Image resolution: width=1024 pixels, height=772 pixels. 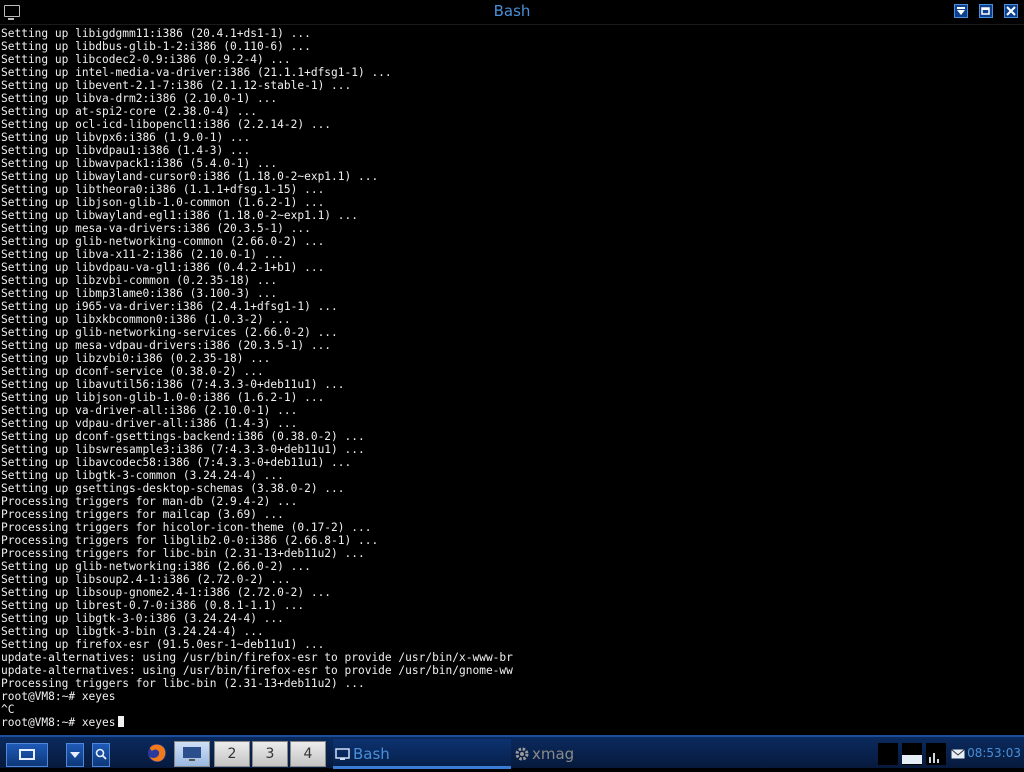 I want to click on shade-button, so click(x=961, y=11).